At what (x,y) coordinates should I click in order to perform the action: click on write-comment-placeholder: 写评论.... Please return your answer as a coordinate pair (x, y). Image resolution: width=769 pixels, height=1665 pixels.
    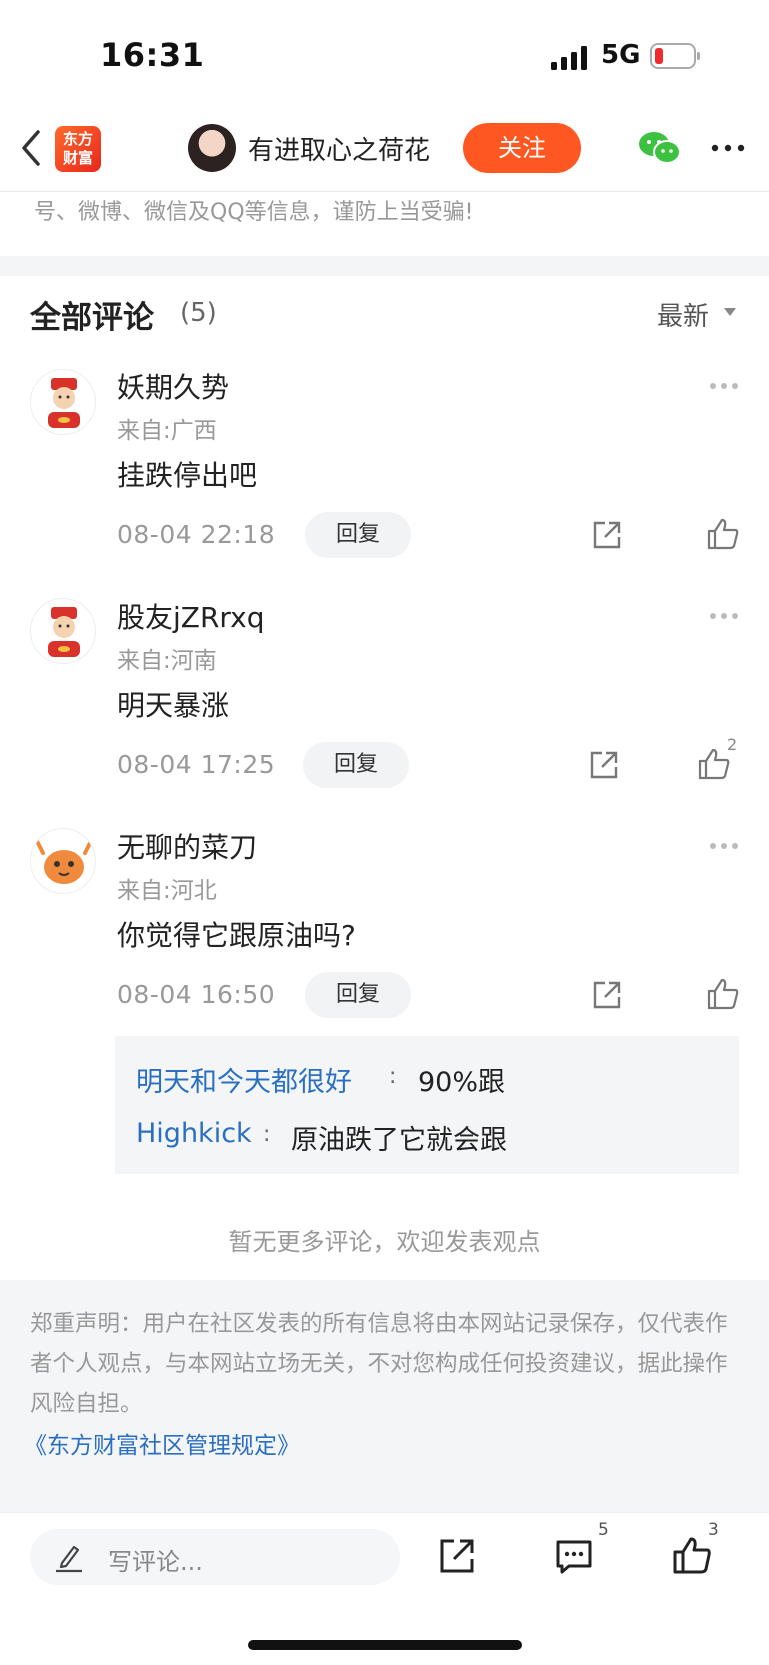
    Looking at the image, I should click on (155, 1559).